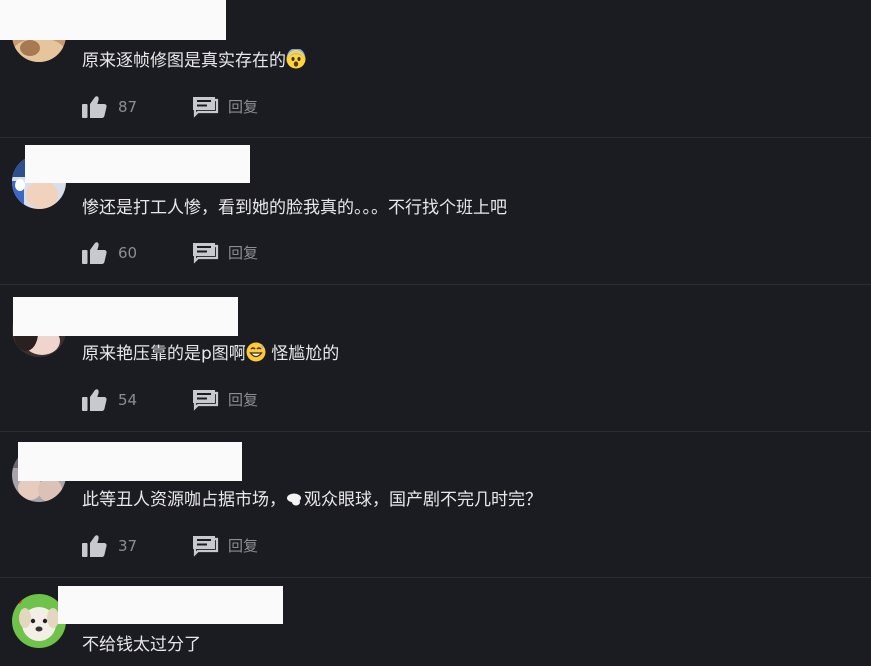 This screenshot has width=871, height=666. I want to click on comment-text-body: 不给钱太过分了, so click(141, 645).